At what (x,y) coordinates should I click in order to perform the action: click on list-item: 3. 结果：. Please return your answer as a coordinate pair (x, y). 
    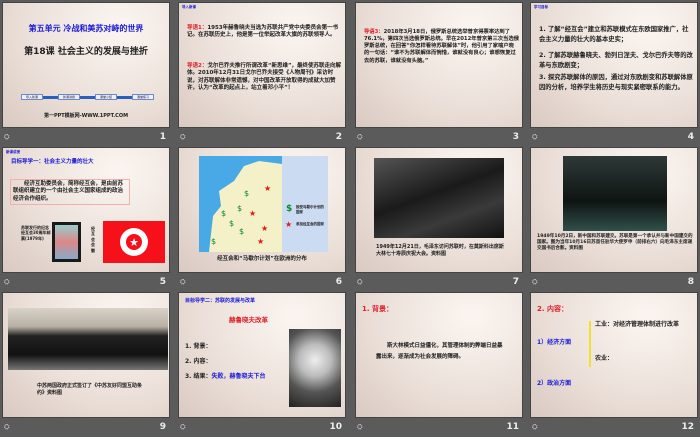
    Looking at the image, I should click on (198, 376).